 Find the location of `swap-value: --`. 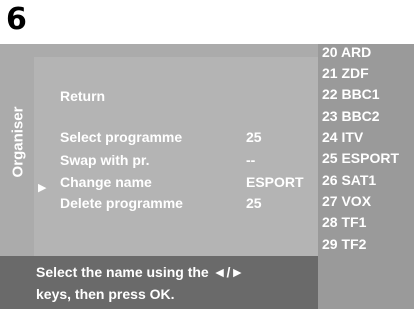

swap-value: -- is located at coordinates (251, 160).